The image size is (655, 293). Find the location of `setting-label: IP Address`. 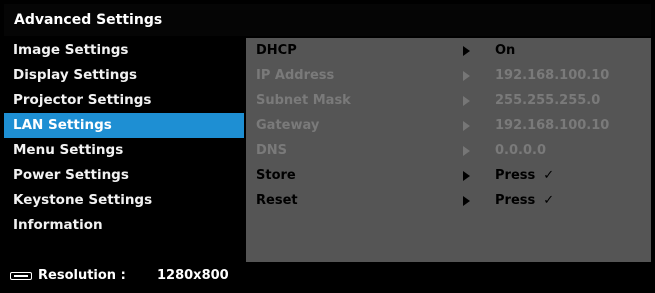

setting-label: IP Address is located at coordinates (295, 75).